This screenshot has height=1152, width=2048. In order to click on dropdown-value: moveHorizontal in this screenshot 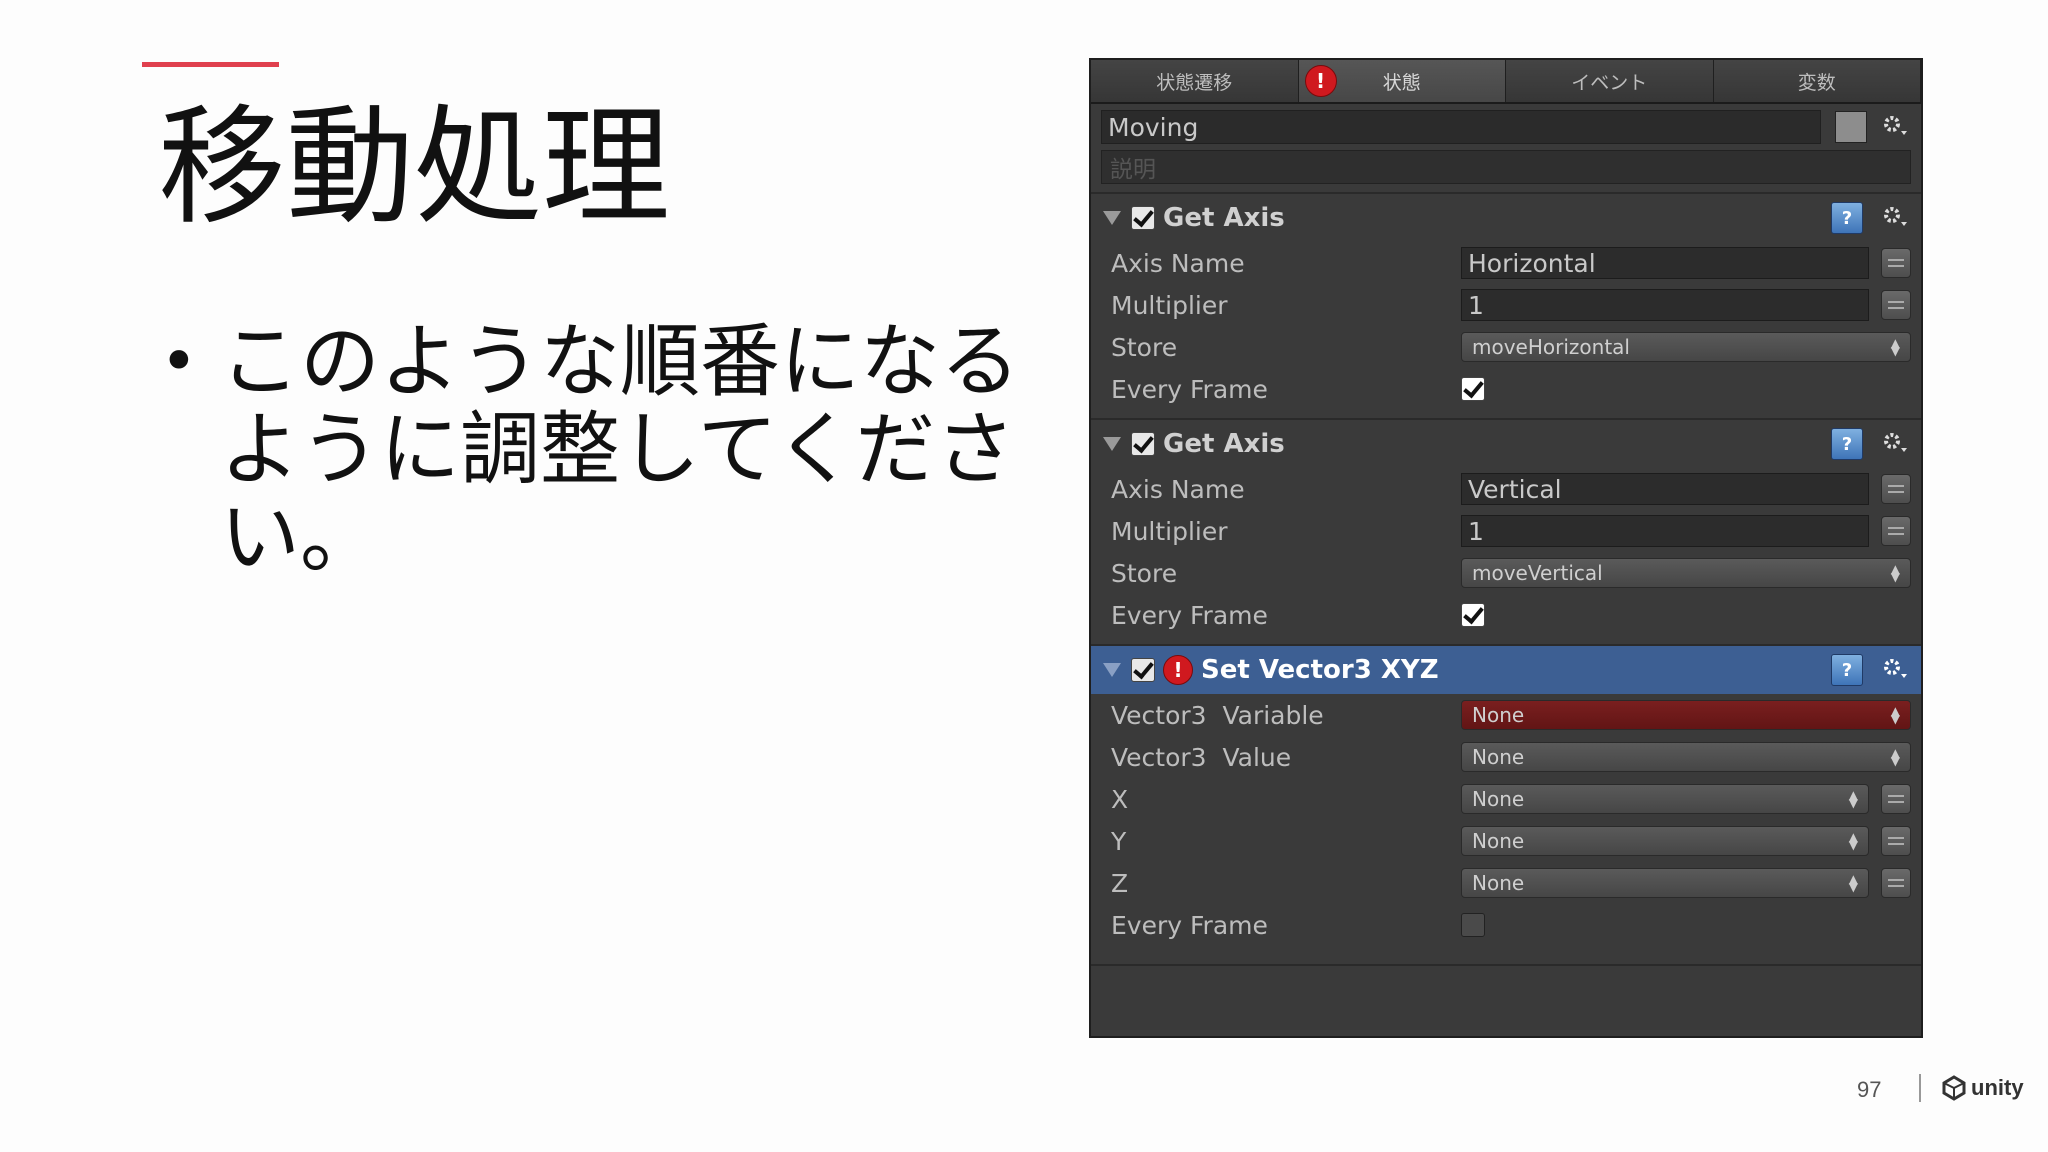, I will do `click(1551, 347)`.